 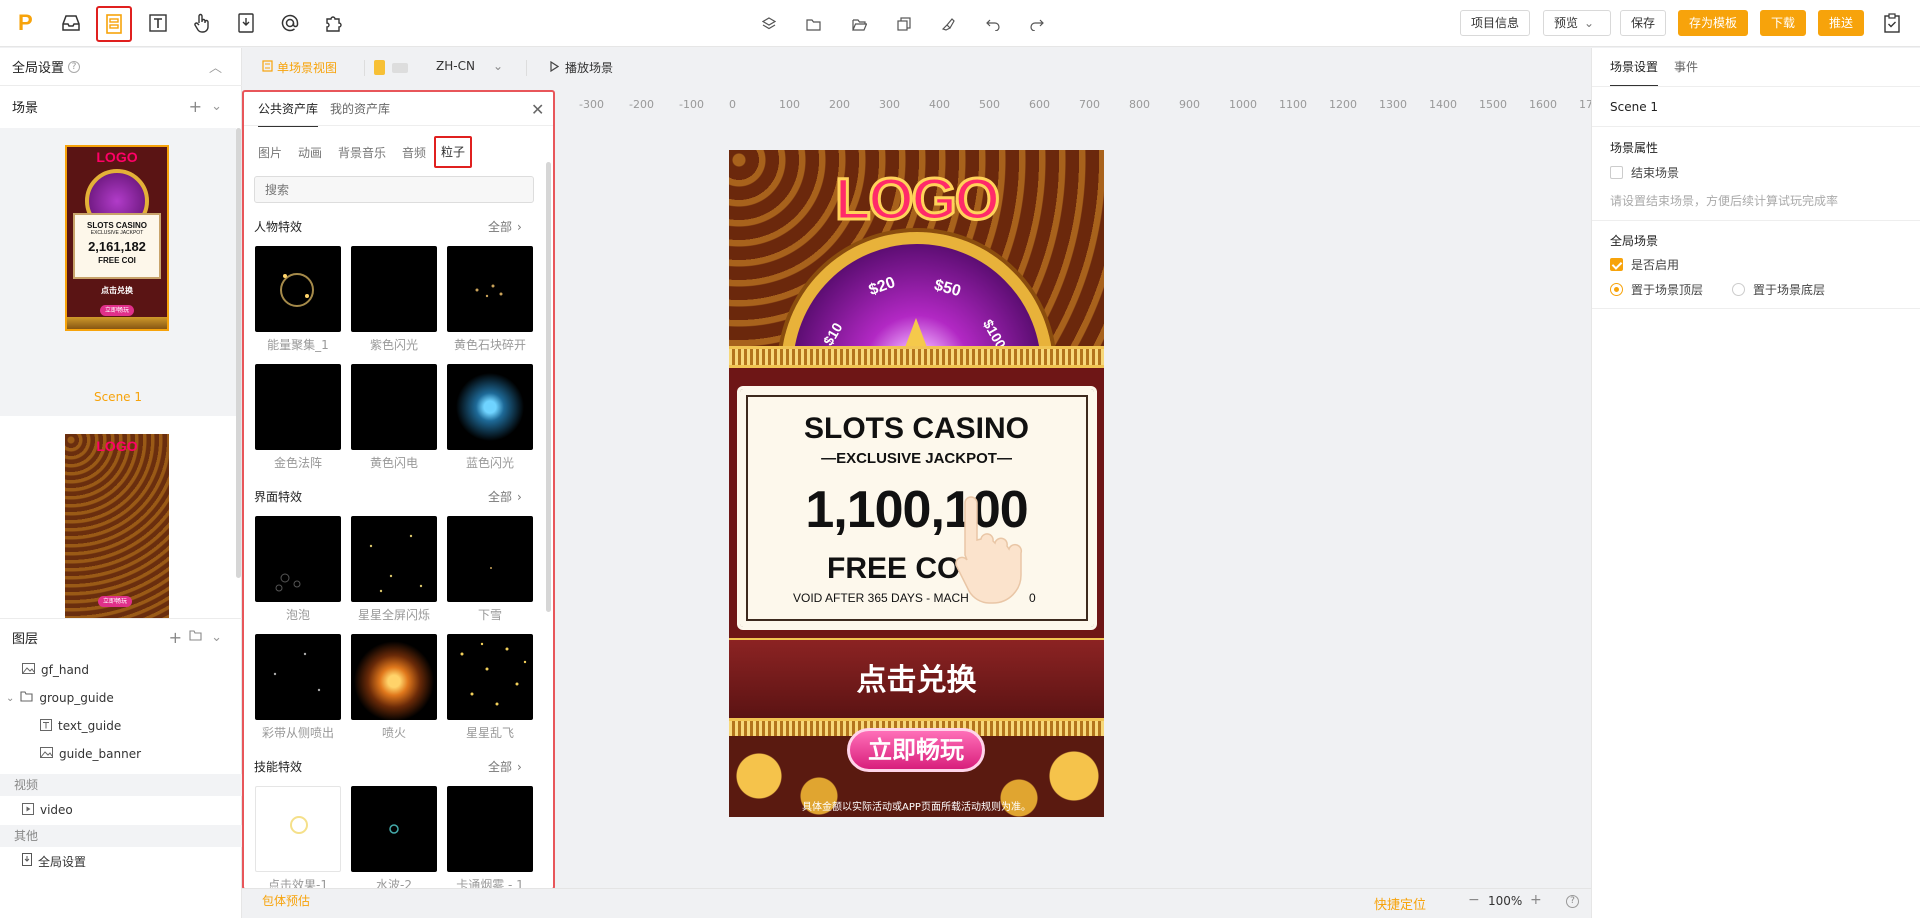 I want to click on asset-energy-gather, so click(x=298, y=289).